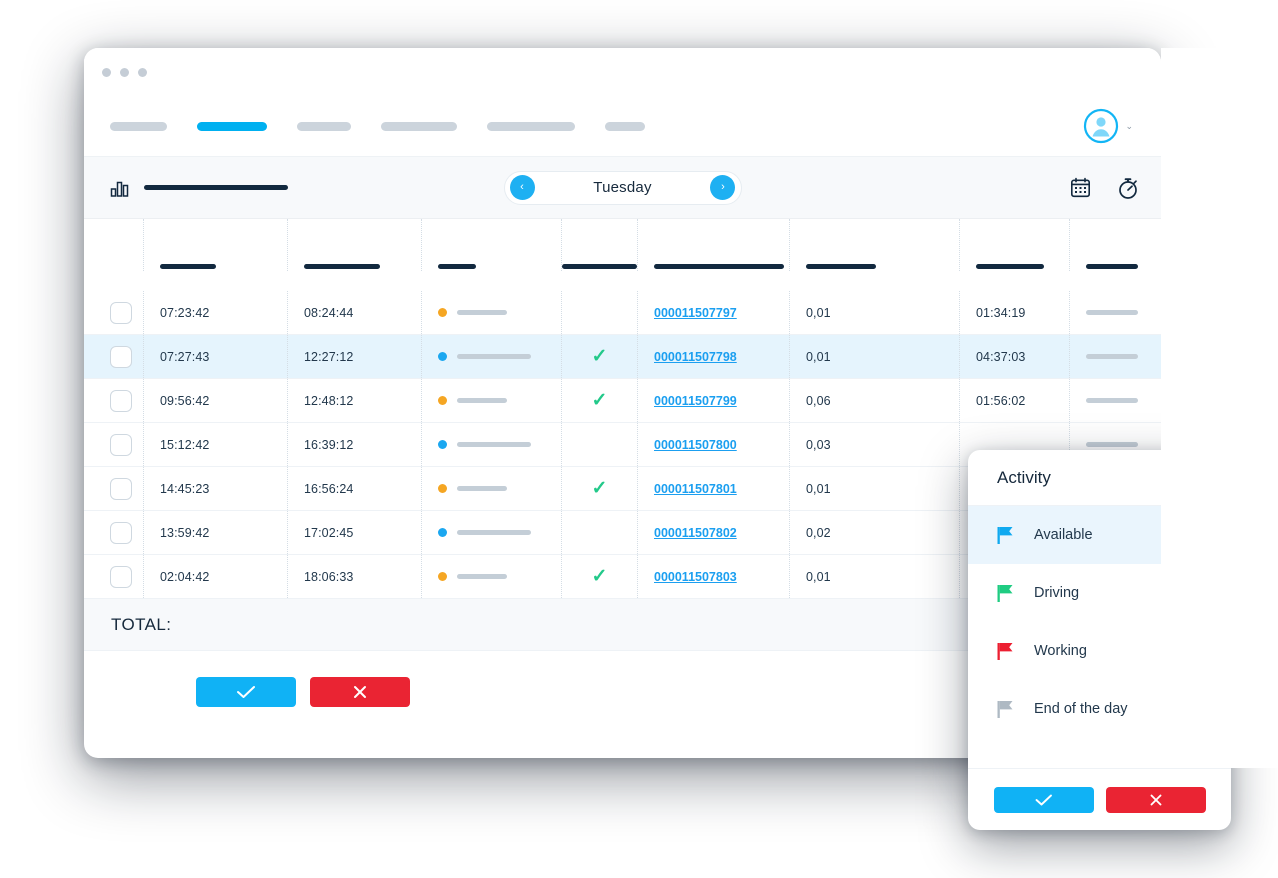 The width and height of the screenshot is (1278, 878). I want to click on start-time-cell: 13:59:42, so click(216, 532).